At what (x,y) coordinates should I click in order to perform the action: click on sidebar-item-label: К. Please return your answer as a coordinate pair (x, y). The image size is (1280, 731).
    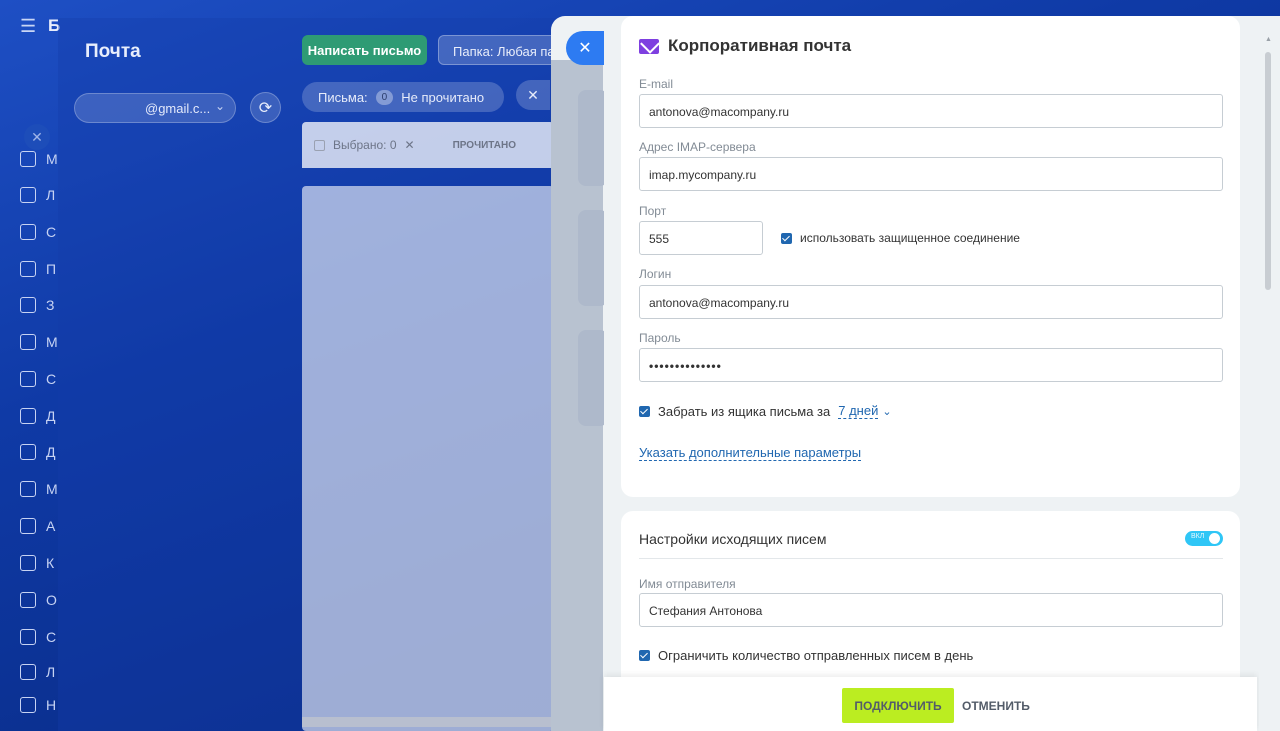
    Looking at the image, I should click on (50, 563).